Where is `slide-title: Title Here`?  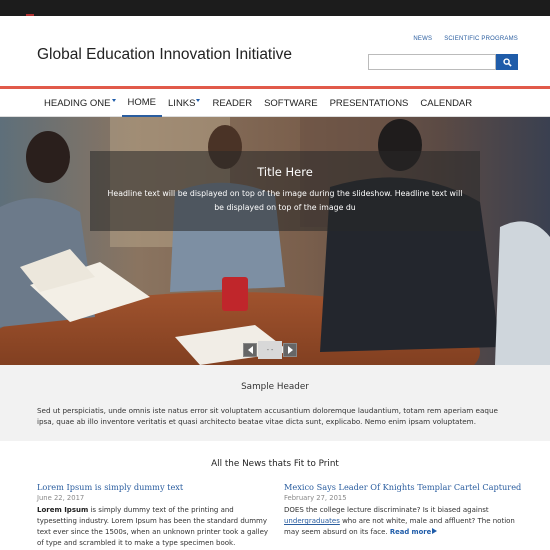
slide-title: Title Here is located at coordinates (285, 172).